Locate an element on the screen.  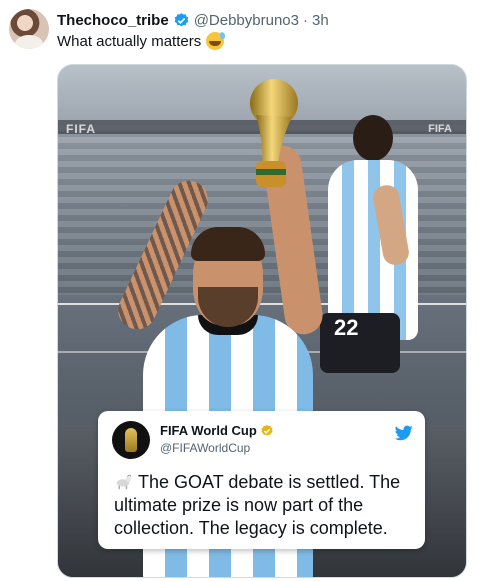
player-shorts is located at coordinates (360, 343).